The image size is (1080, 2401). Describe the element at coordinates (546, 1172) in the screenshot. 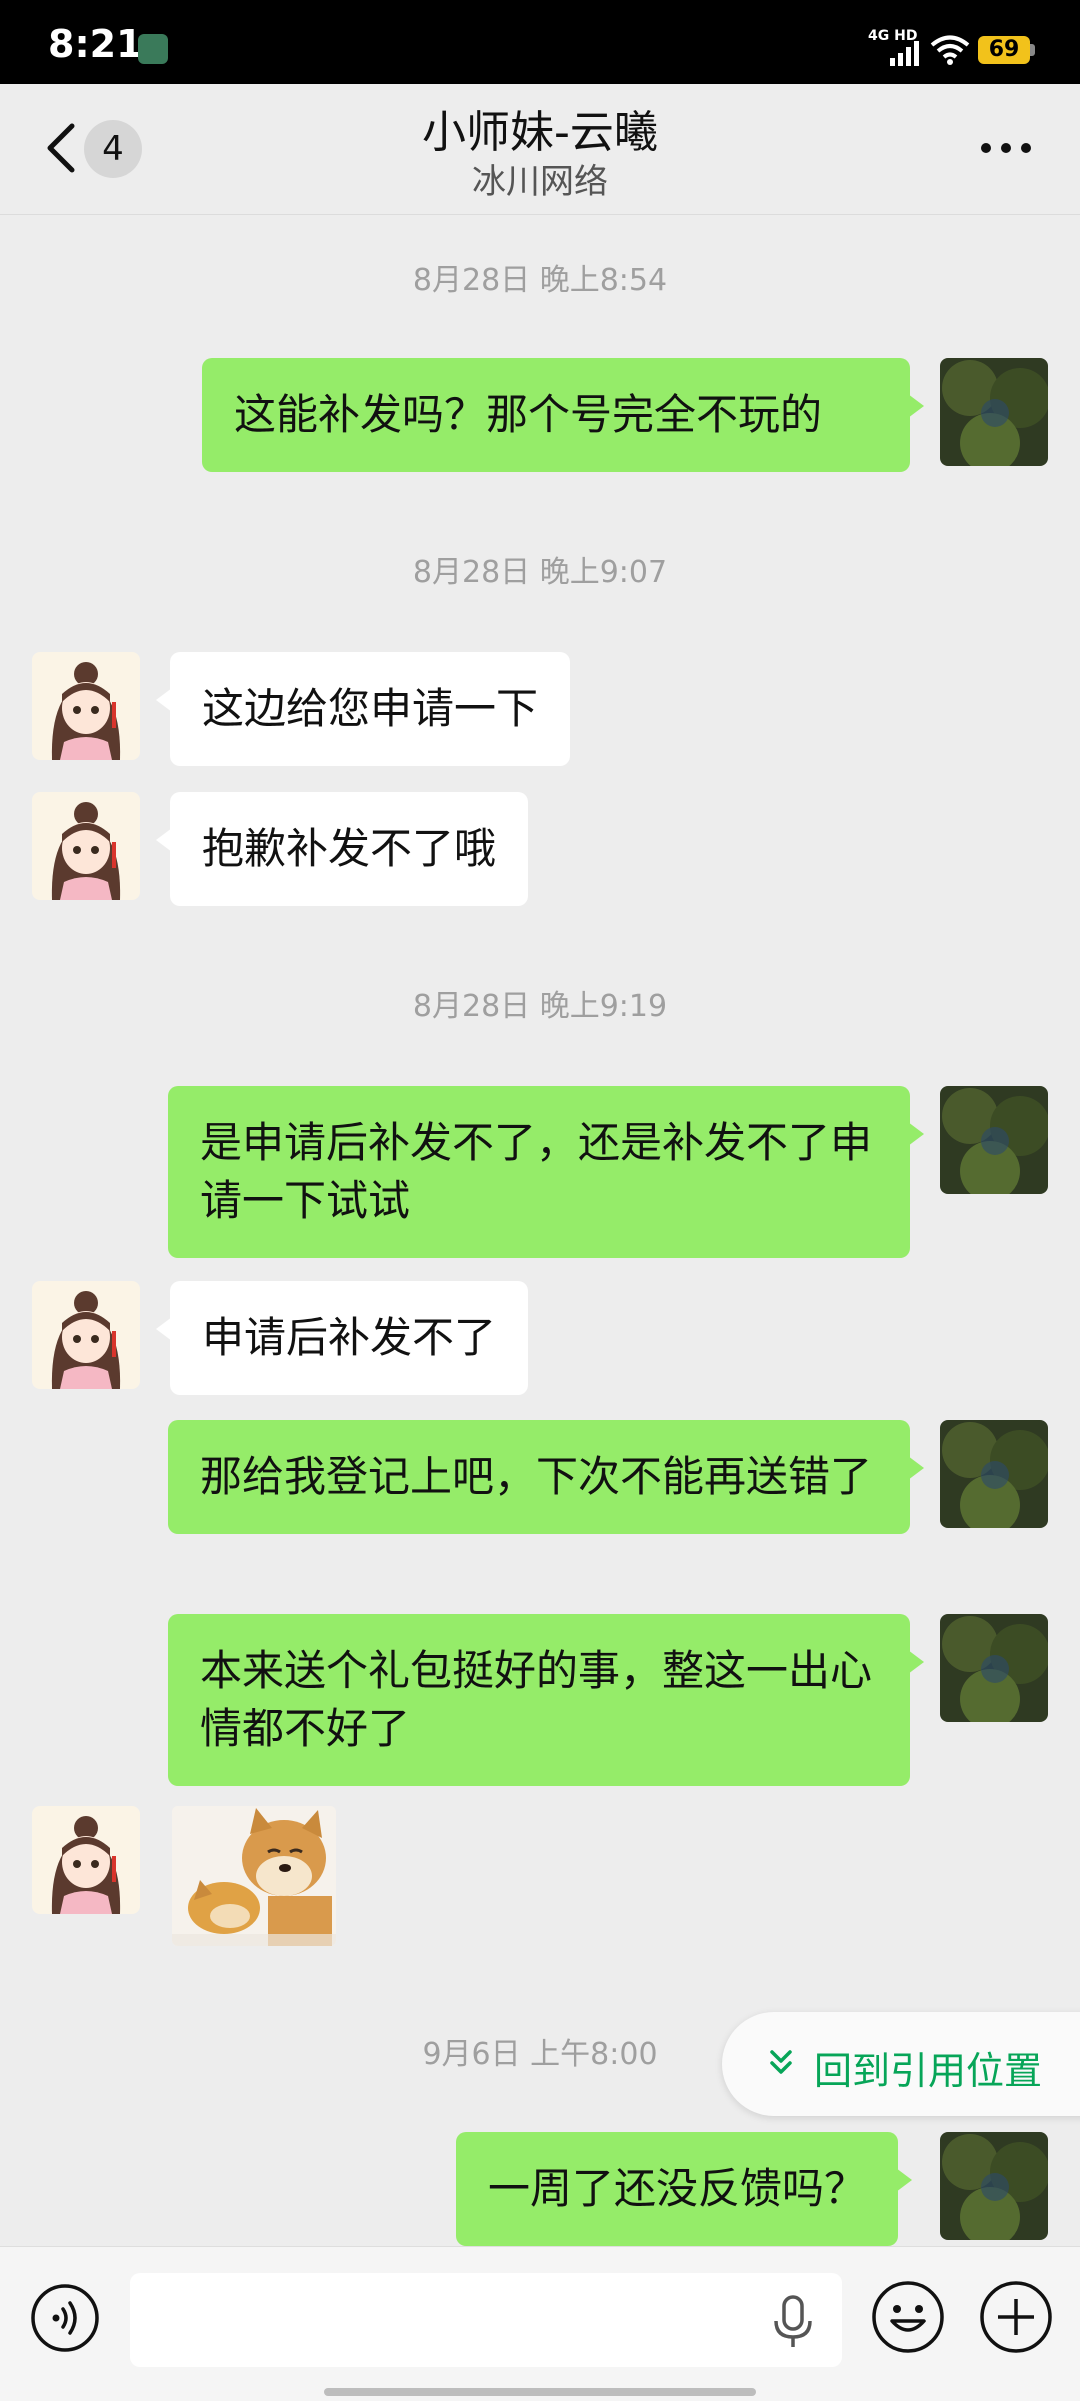

I see `outgoing-message: 是申请后补发不了，还是补发不了申请一下试试` at that location.